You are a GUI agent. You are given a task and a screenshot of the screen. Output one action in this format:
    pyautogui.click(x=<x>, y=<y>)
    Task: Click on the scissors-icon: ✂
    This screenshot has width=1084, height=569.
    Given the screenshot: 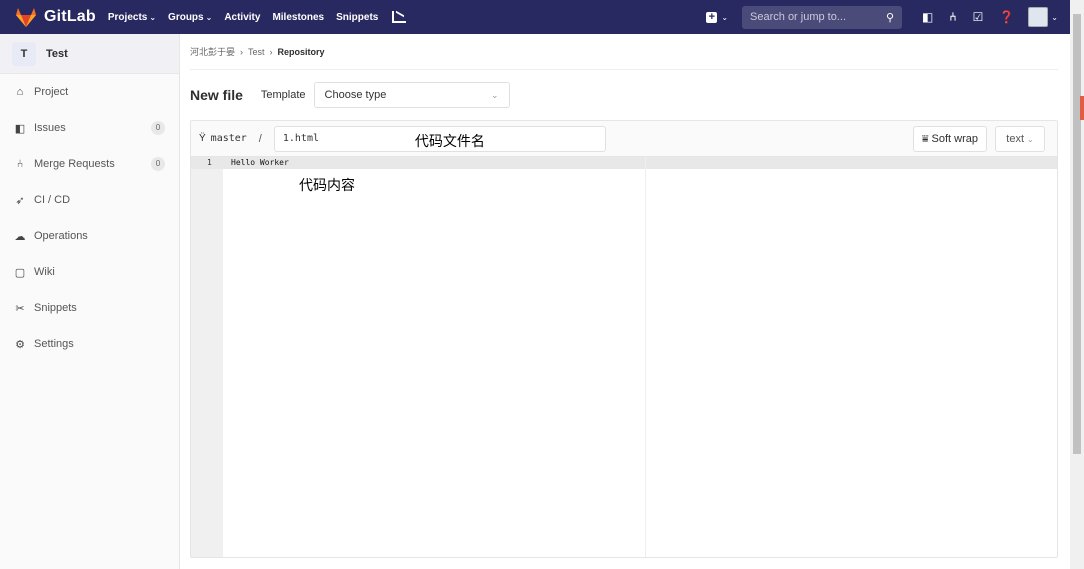 What is the action you would take?
    pyautogui.click(x=20, y=308)
    